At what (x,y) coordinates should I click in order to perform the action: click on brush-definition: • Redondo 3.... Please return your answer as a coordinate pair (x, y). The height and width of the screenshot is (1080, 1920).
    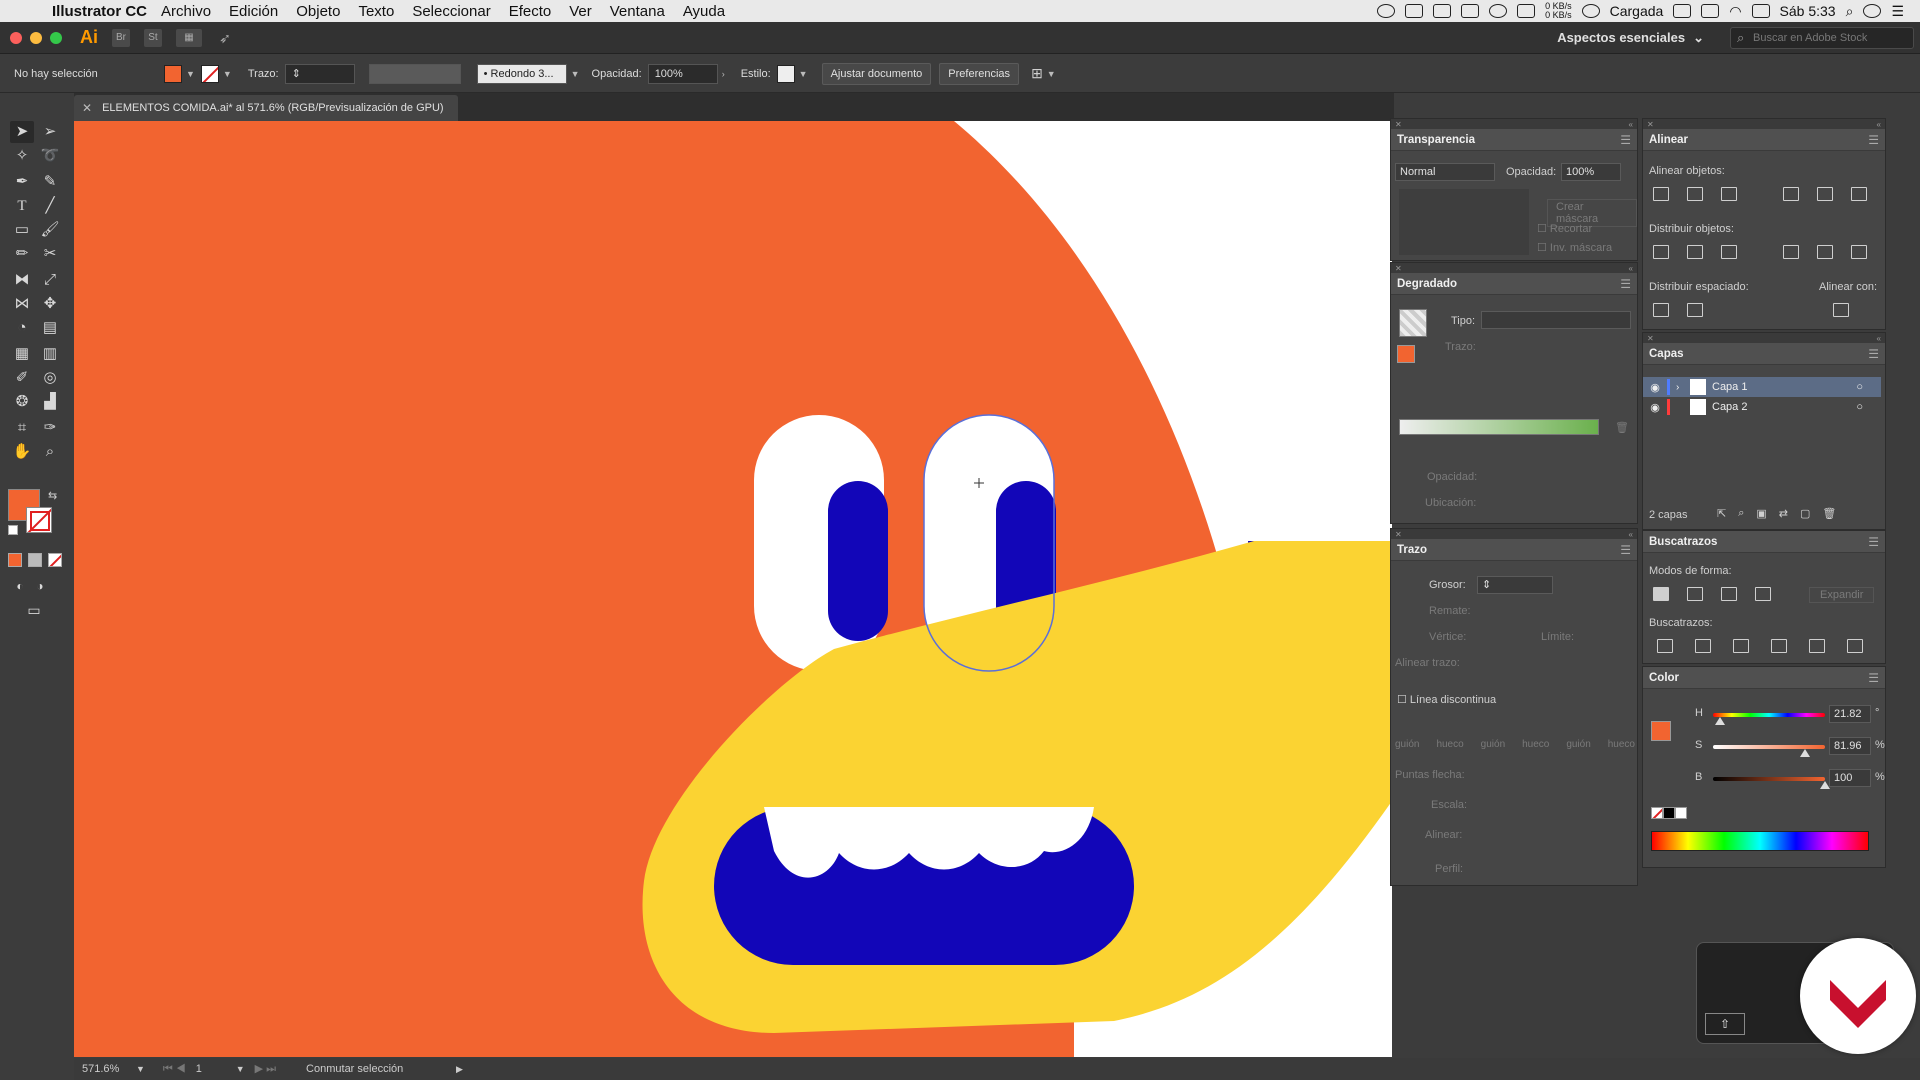
    Looking at the image, I should click on (521, 73).